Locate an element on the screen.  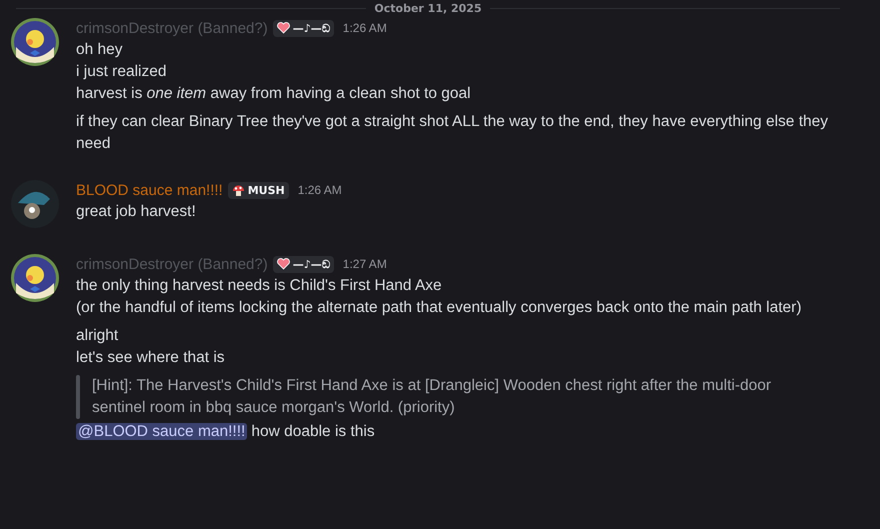
mushroom-icon is located at coordinates (238, 190).